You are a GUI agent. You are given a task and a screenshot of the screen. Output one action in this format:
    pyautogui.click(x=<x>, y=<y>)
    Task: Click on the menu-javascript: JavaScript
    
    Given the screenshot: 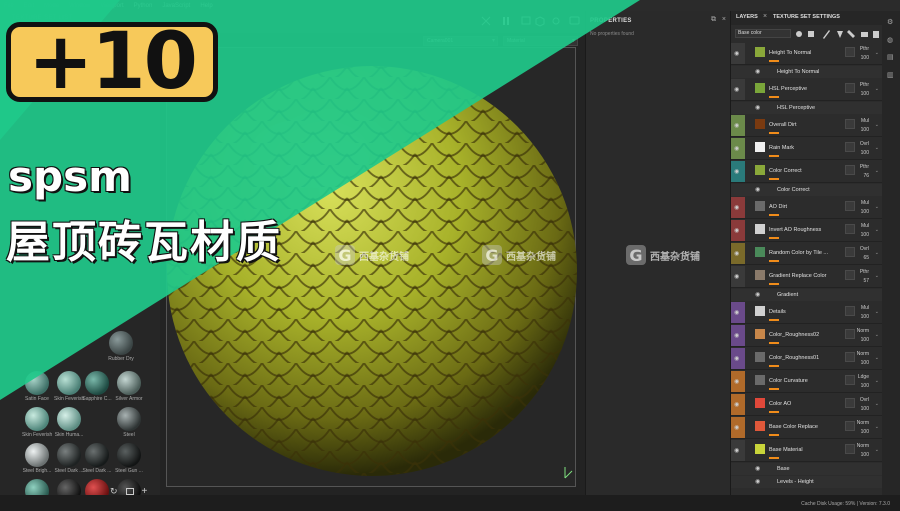 What is the action you would take?
    pyautogui.click(x=176, y=6)
    